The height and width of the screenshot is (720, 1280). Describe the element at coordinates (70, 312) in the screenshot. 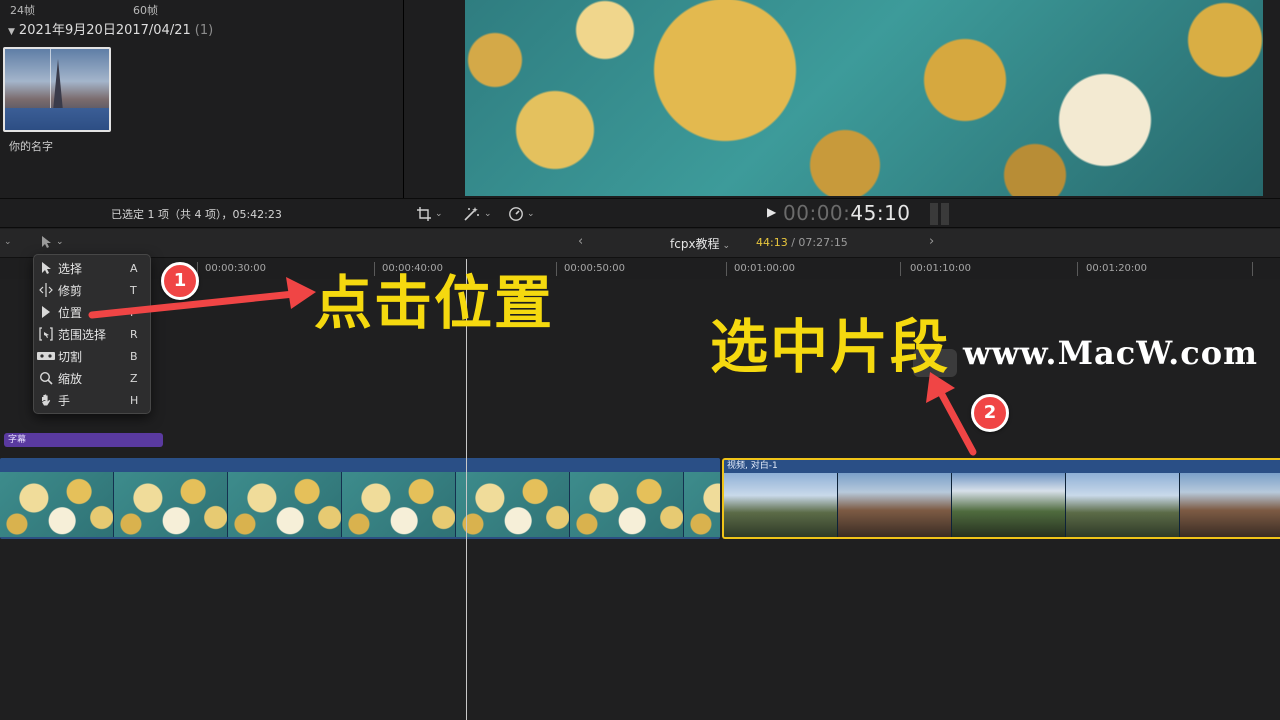

I see `menu-item-label: 位置` at that location.